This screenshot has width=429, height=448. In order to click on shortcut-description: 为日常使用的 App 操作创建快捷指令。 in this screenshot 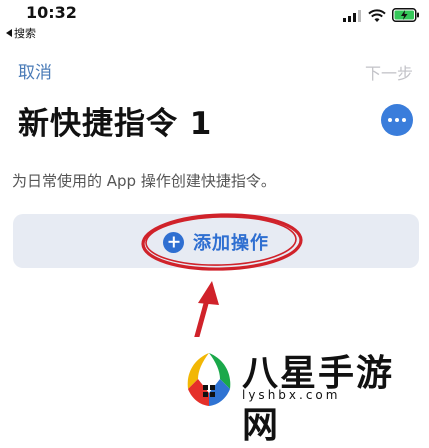, I will do `click(144, 181)`.